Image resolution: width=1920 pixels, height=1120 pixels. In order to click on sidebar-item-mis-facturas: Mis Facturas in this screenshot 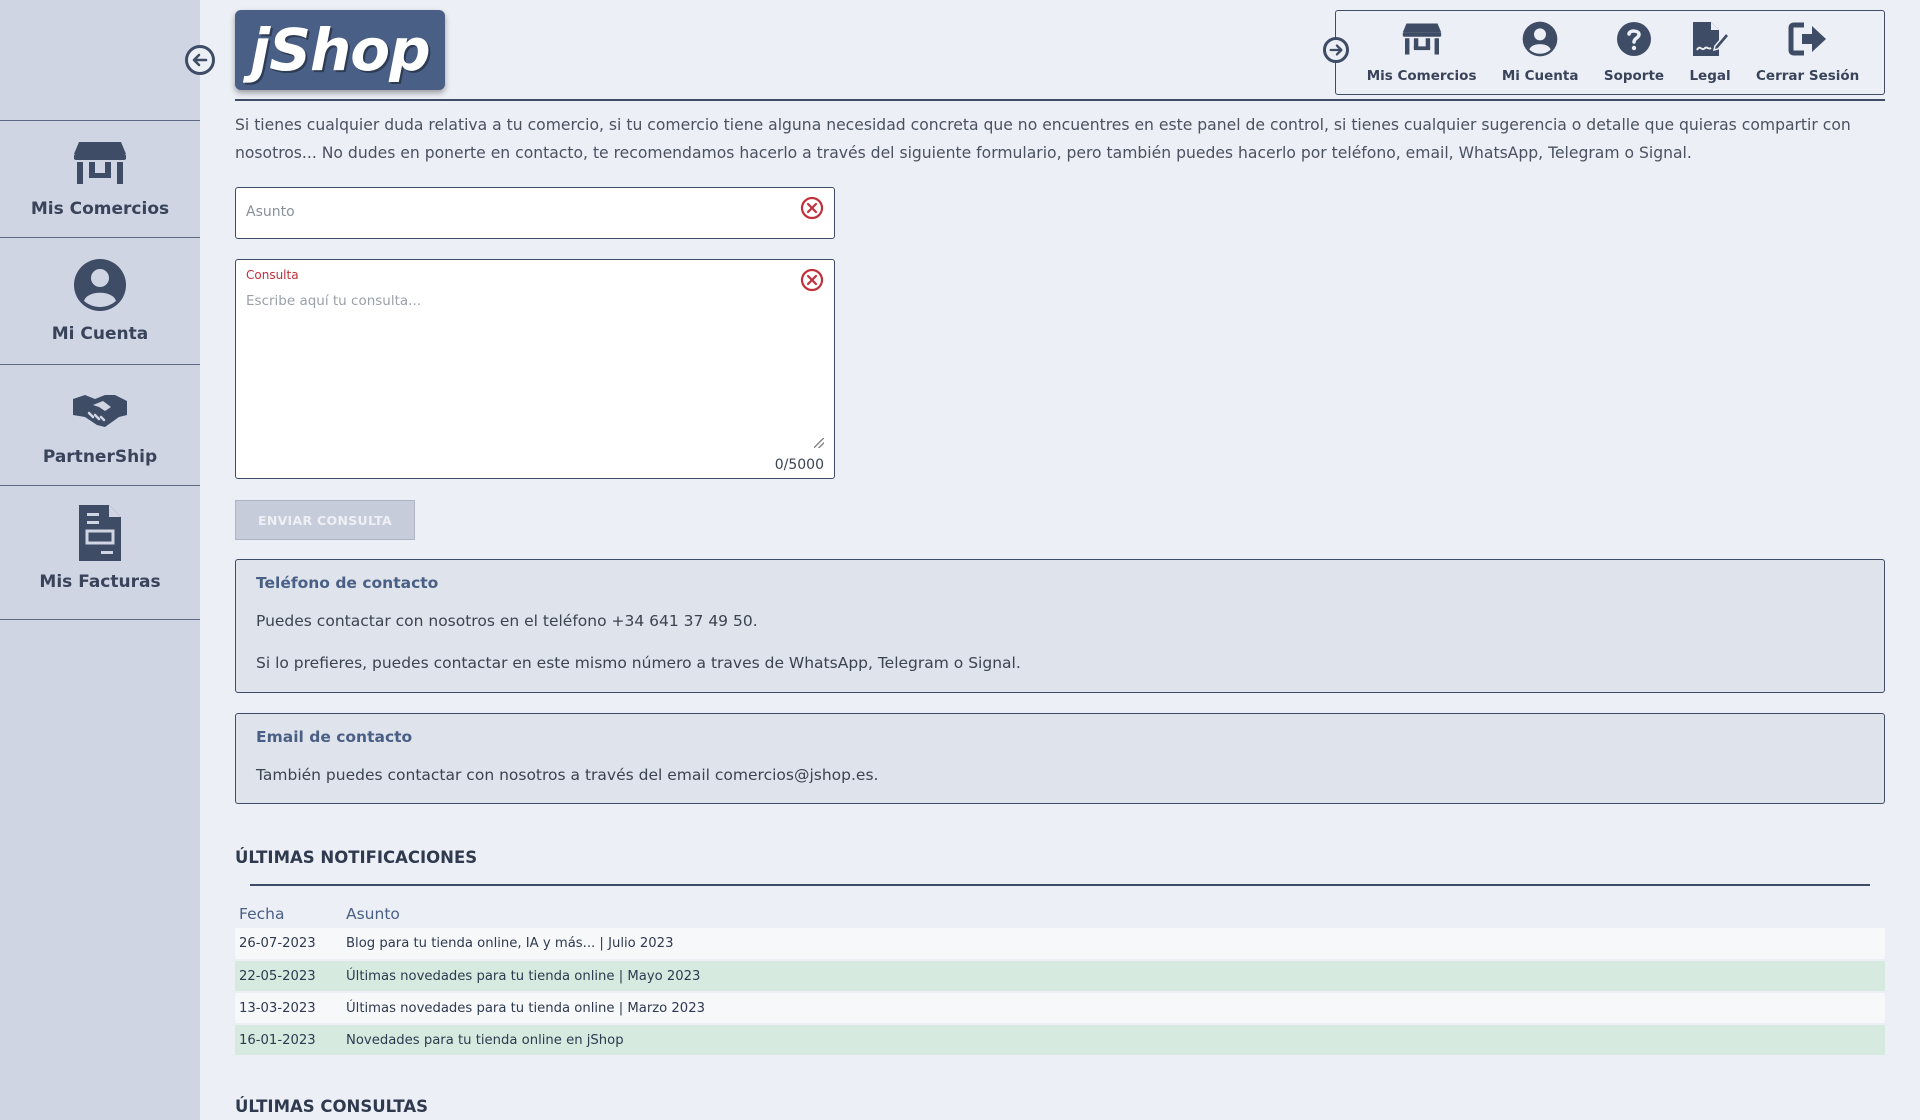, I will do `click(100, 553)`.